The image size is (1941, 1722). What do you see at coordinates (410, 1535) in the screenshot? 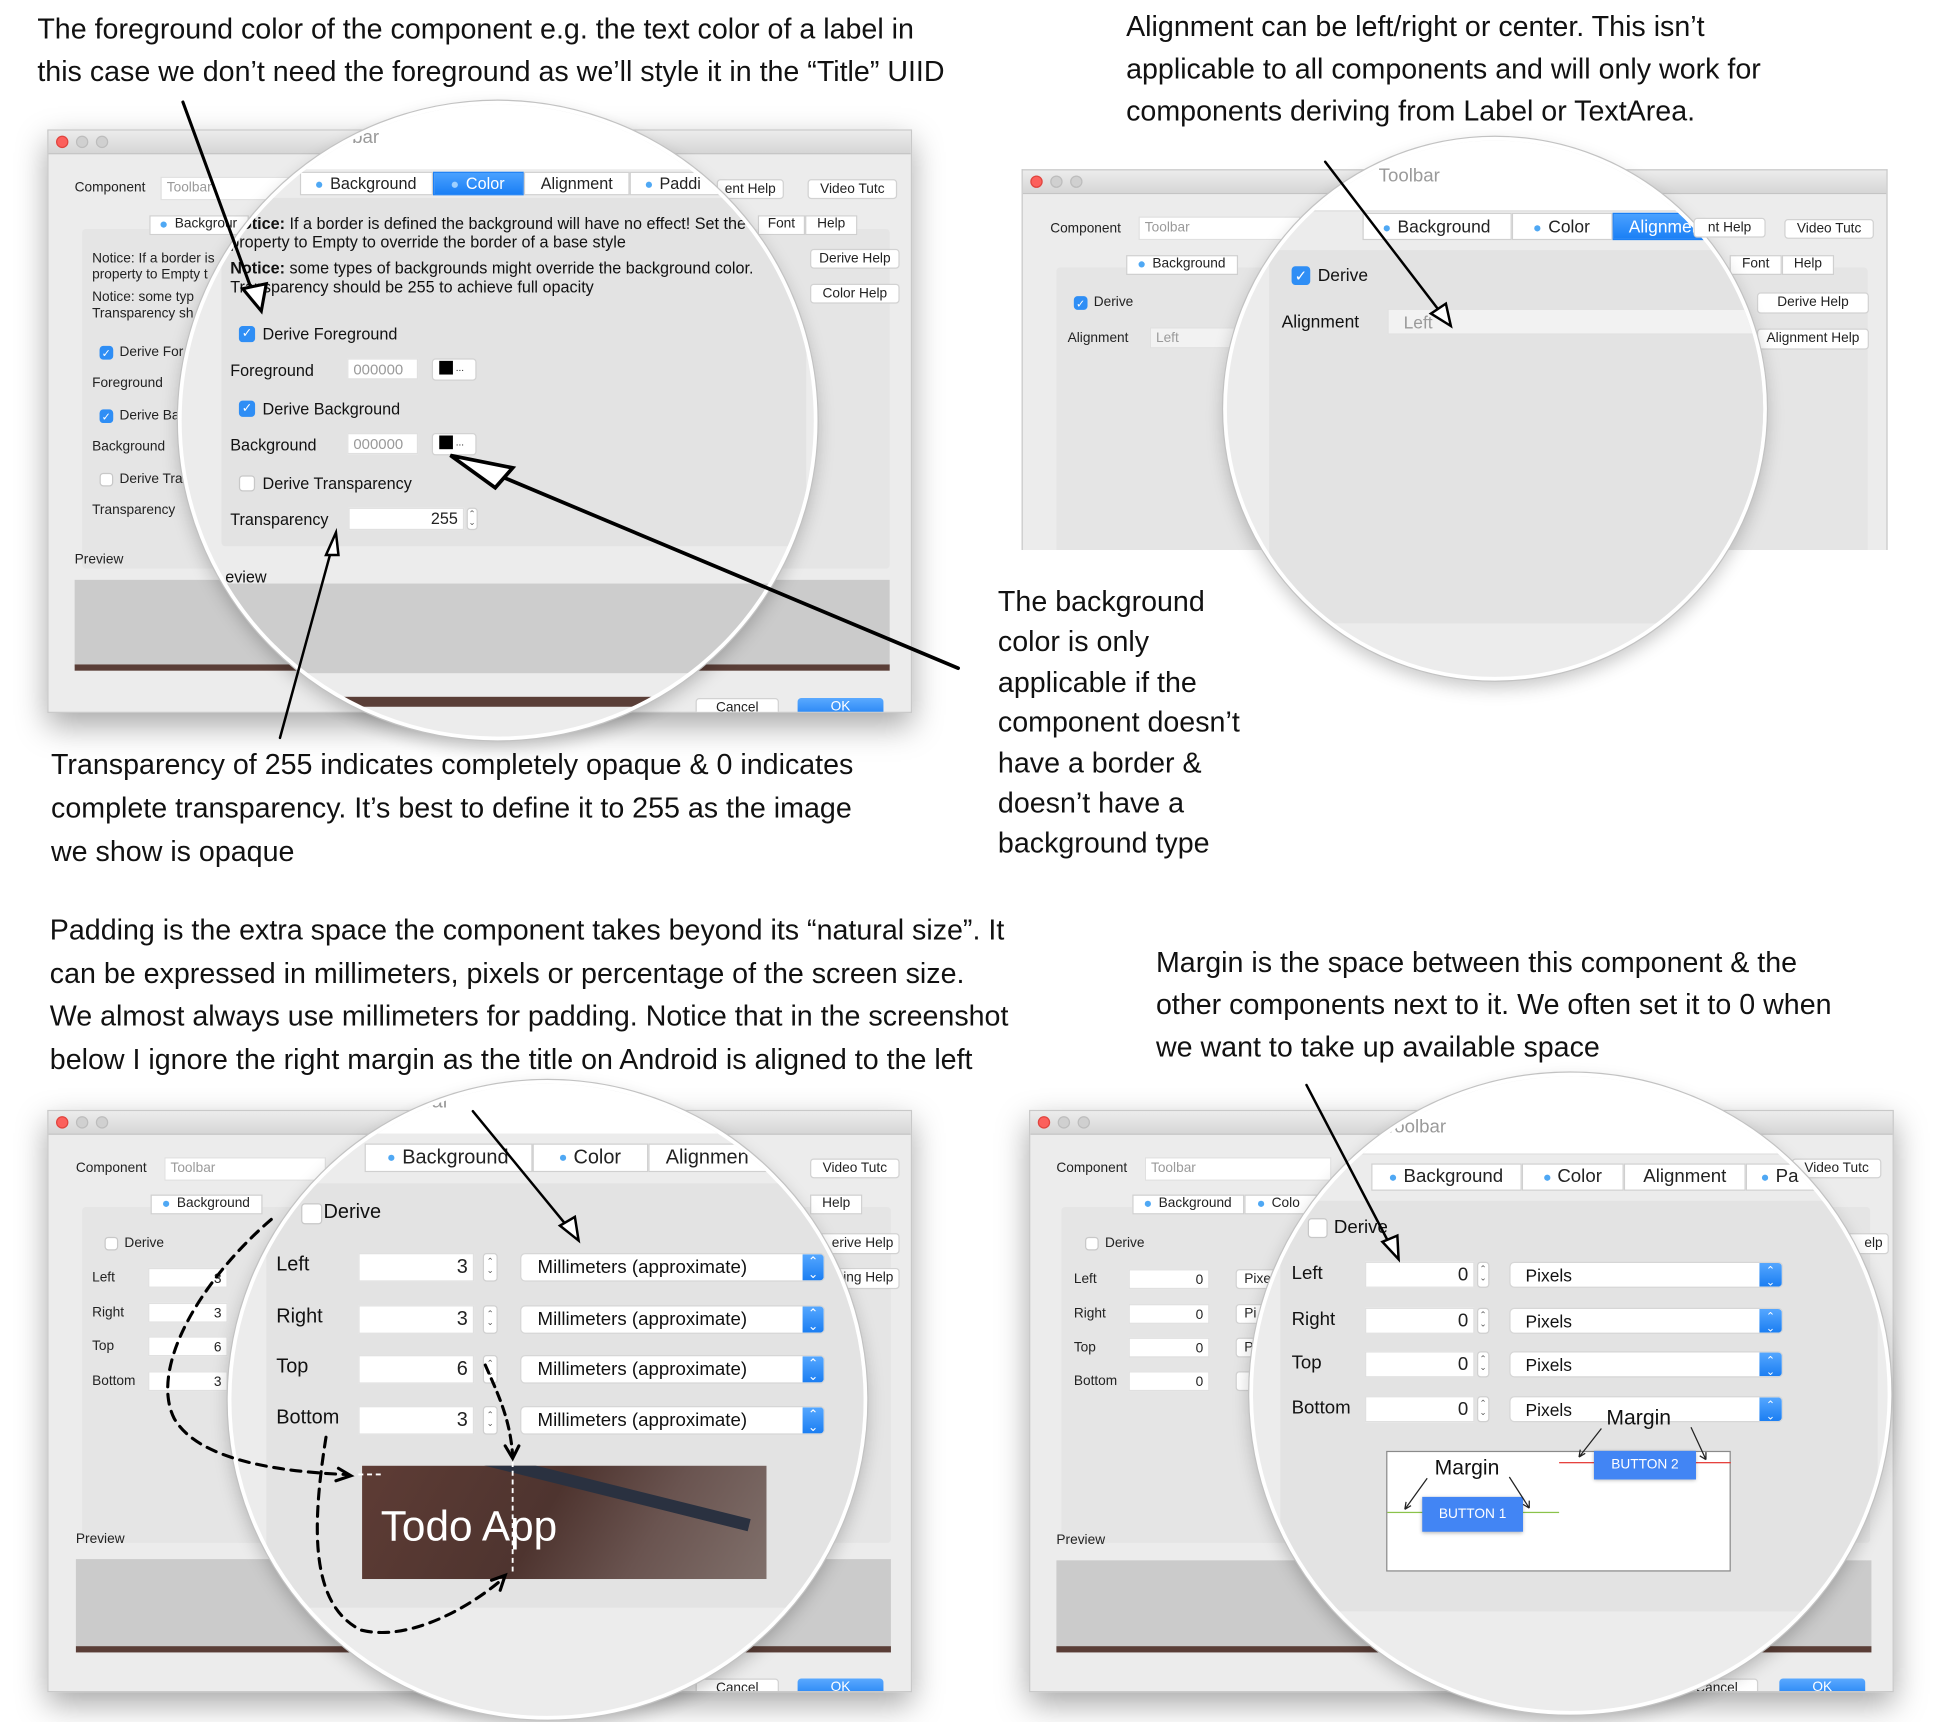
I see `dashed-arrow-bottom-padding` at bounding box center [410, 1535].